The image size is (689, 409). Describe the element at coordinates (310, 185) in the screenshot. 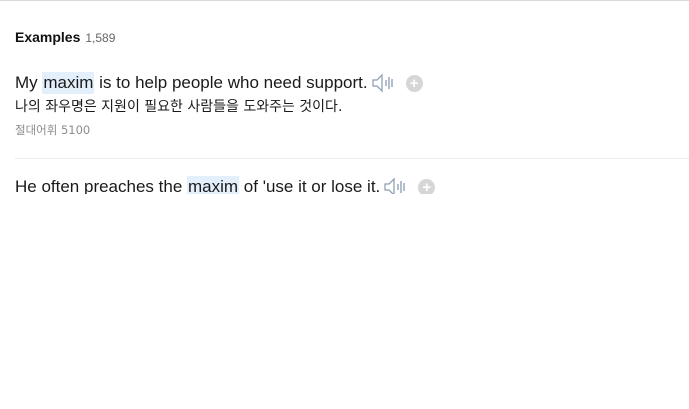

I see `sentence-text-after: of 'use it or lose it.` at that location.